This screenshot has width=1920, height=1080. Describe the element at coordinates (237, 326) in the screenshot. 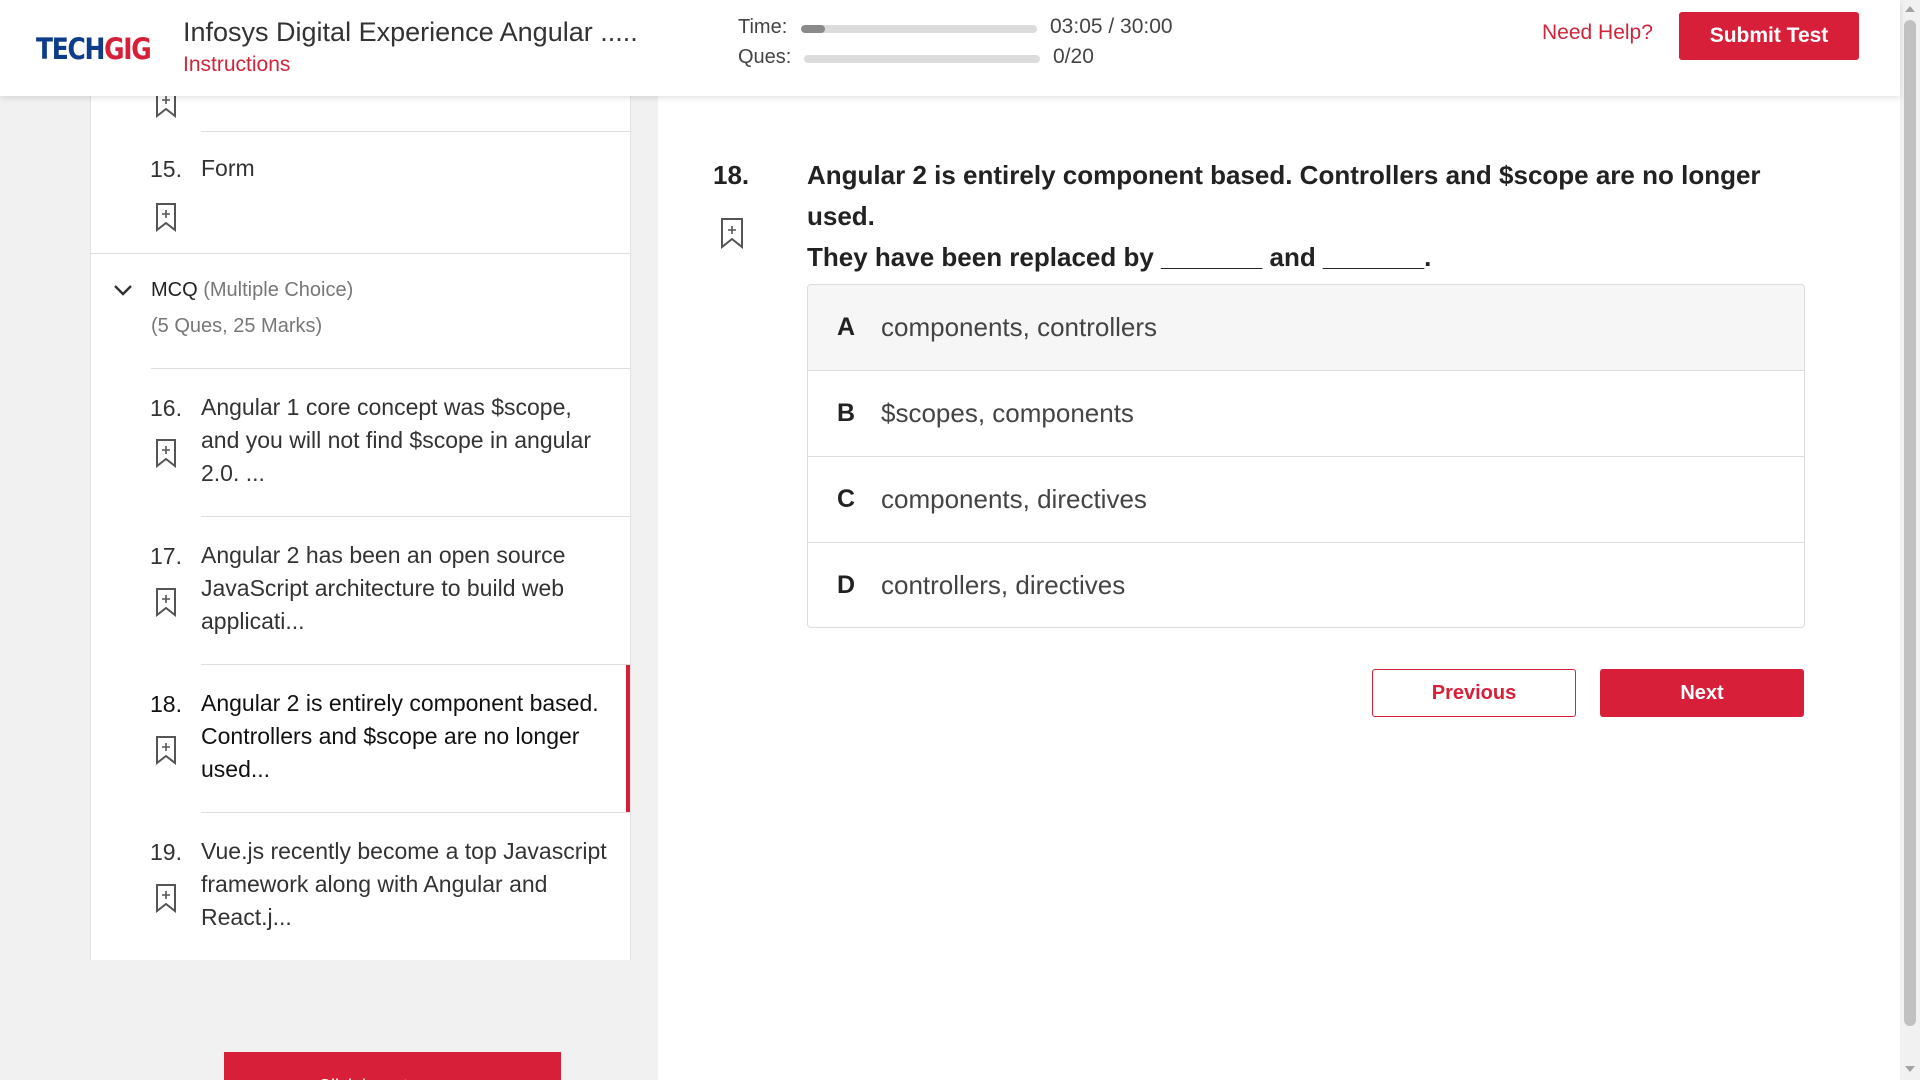

I see `section-subtitle: (5 Ques, 25 Marks)` at that location.